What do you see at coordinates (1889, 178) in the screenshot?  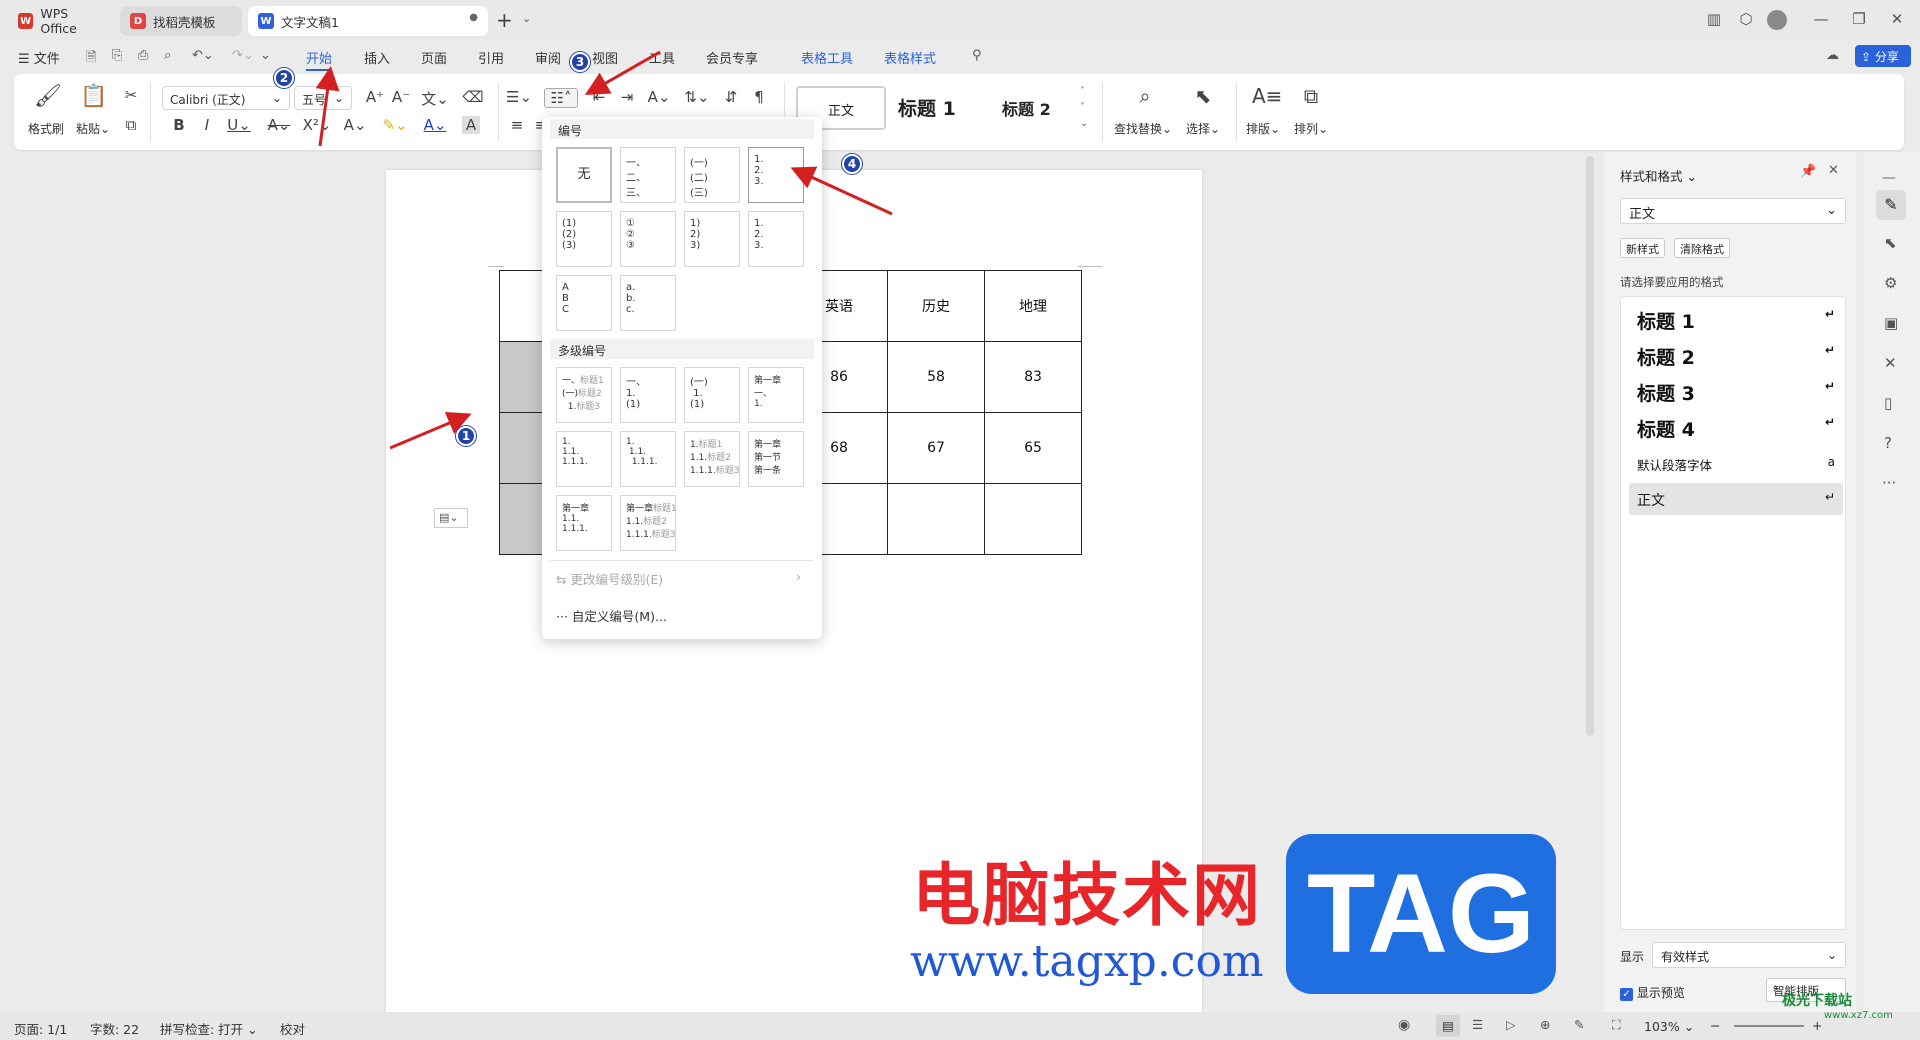 I see `collapse-icon: —` at bounding box center [1889, 178].